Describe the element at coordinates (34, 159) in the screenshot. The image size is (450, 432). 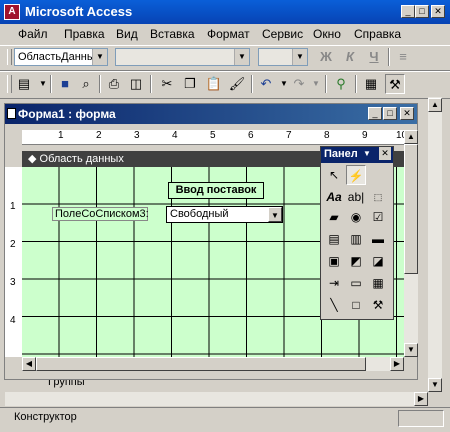
I see `section-arrow-icon: ◆` at that location.